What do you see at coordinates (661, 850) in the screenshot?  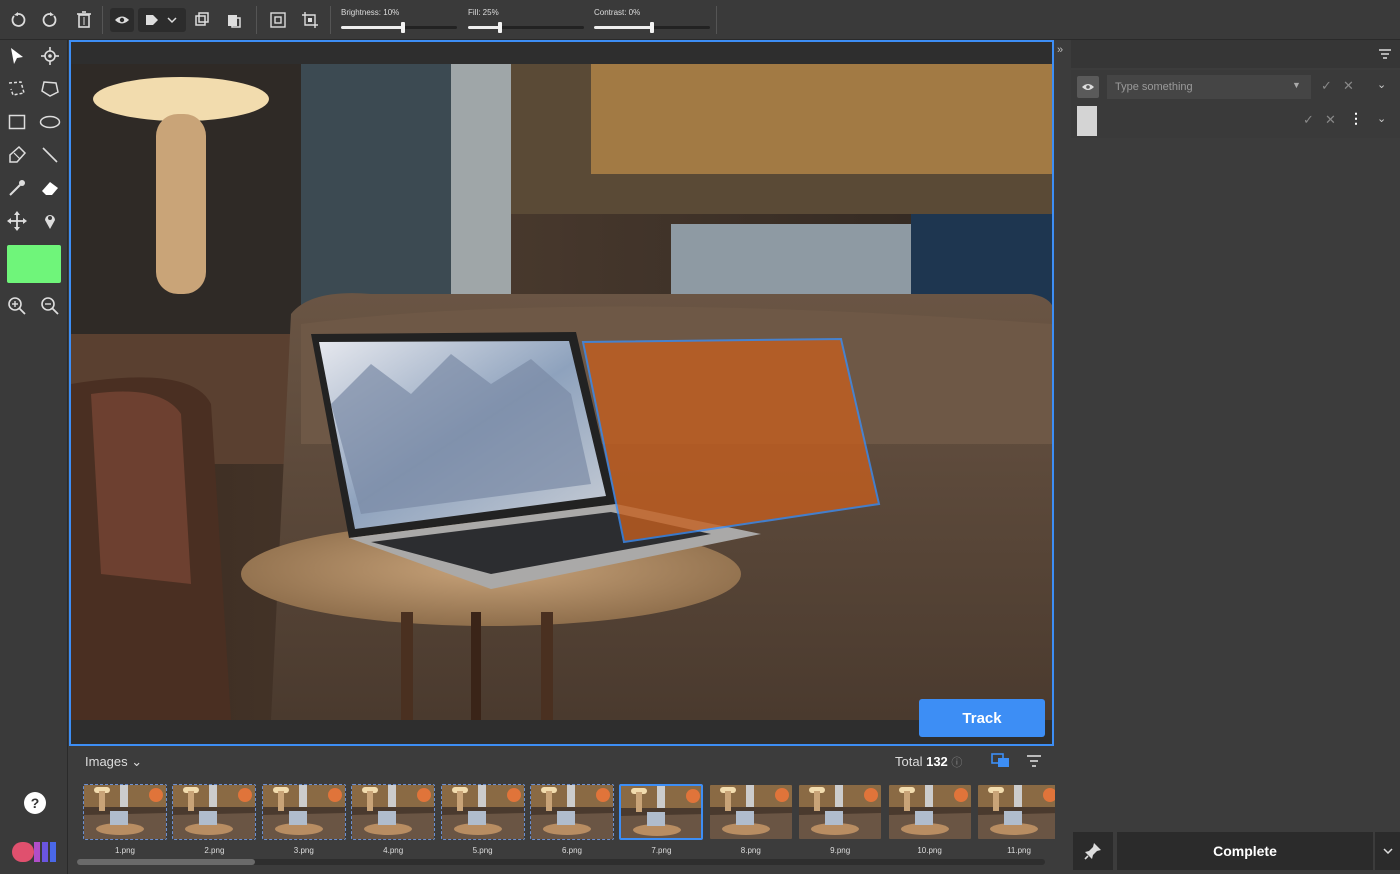 I see `thumbnail-label: 7.png` at bounding box center [661, 850].